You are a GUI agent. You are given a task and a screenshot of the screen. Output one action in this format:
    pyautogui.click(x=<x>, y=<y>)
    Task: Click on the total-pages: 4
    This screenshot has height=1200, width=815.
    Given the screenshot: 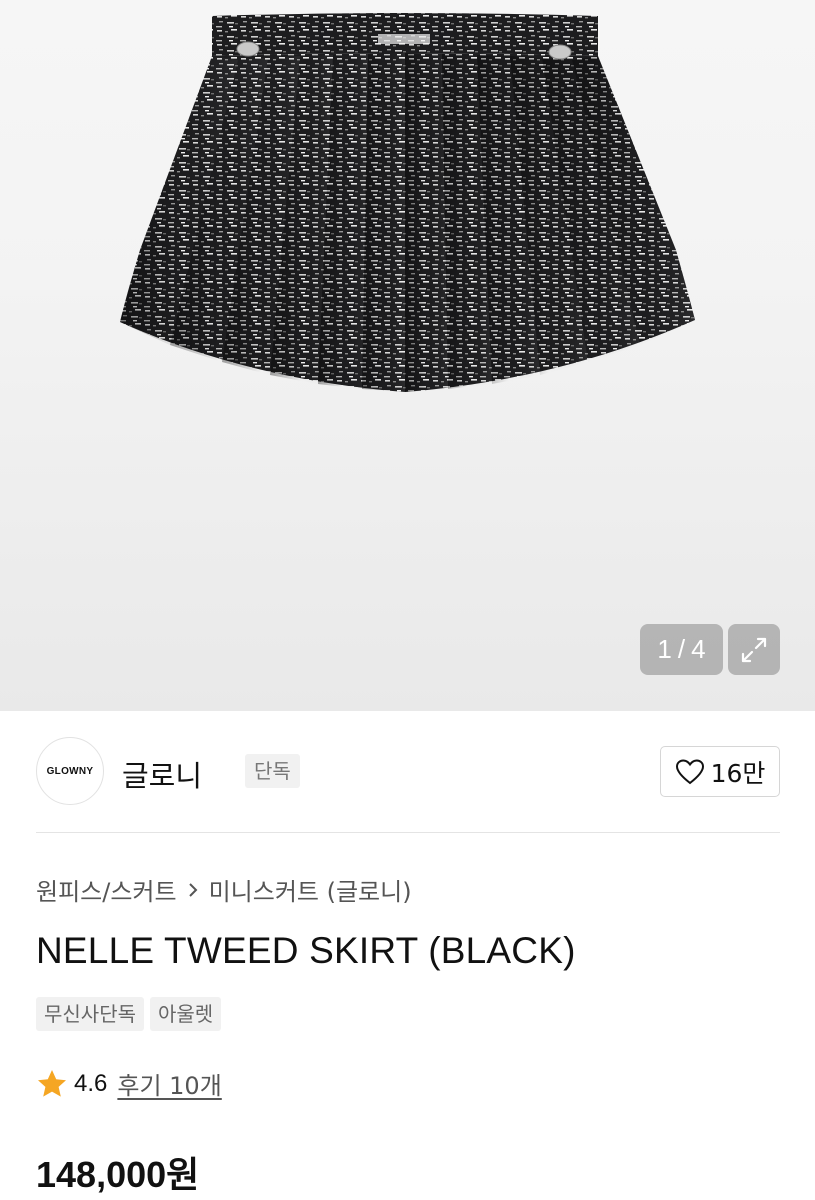 What is the action you would take?
    pyautogui.click(x=698, y=649)
    